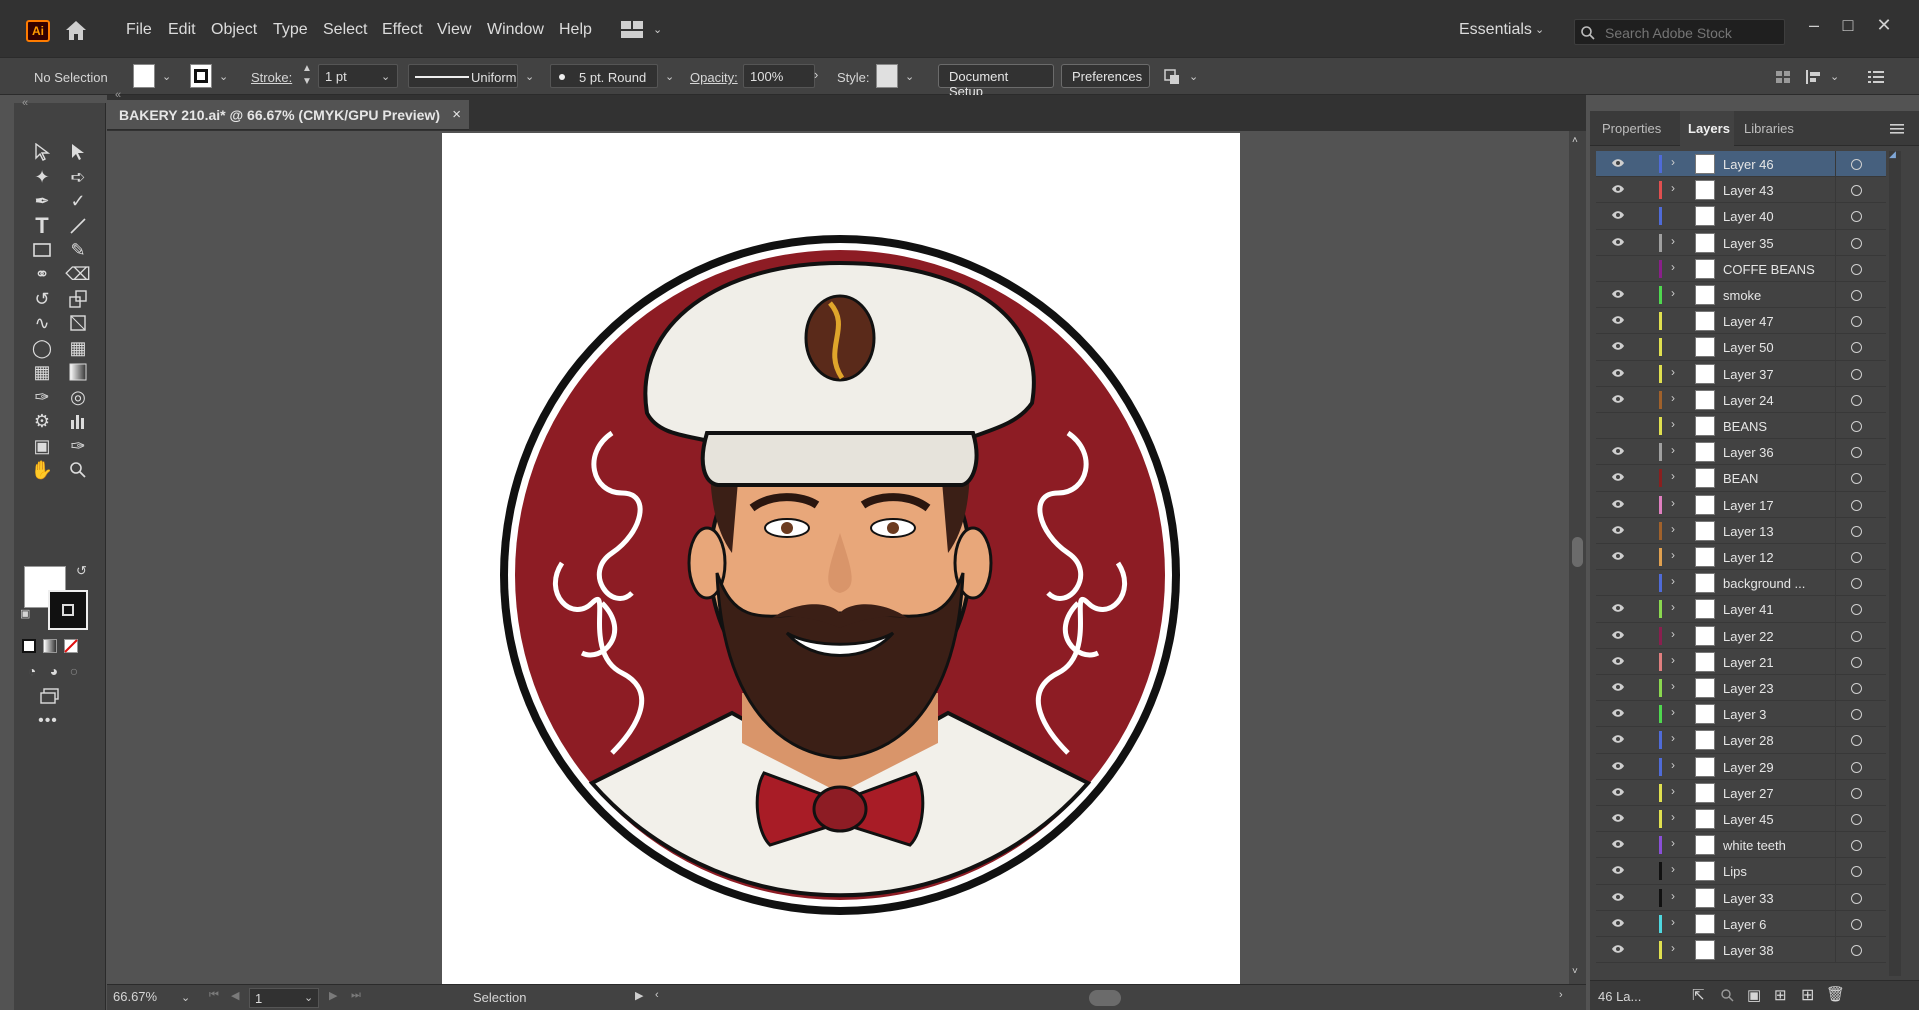 The image size is (1919, 1010). I want to click on more-tools-icon: •••, so click(48, 721).